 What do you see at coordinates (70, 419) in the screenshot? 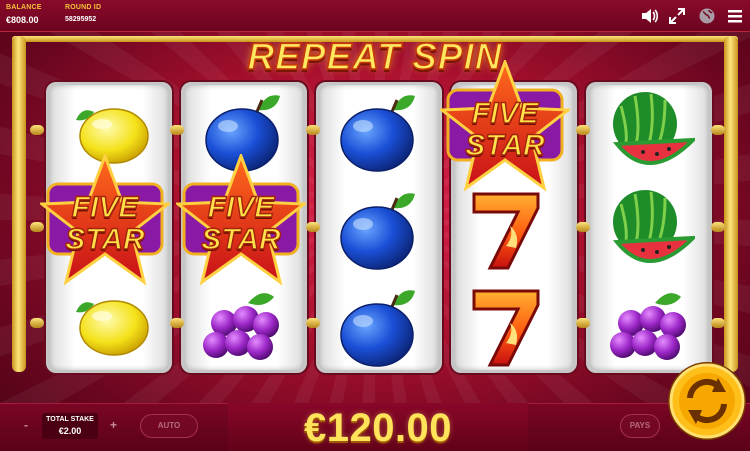
I see `total-stake-label: TOTAL STAKE` at bounding box center [70, 419].